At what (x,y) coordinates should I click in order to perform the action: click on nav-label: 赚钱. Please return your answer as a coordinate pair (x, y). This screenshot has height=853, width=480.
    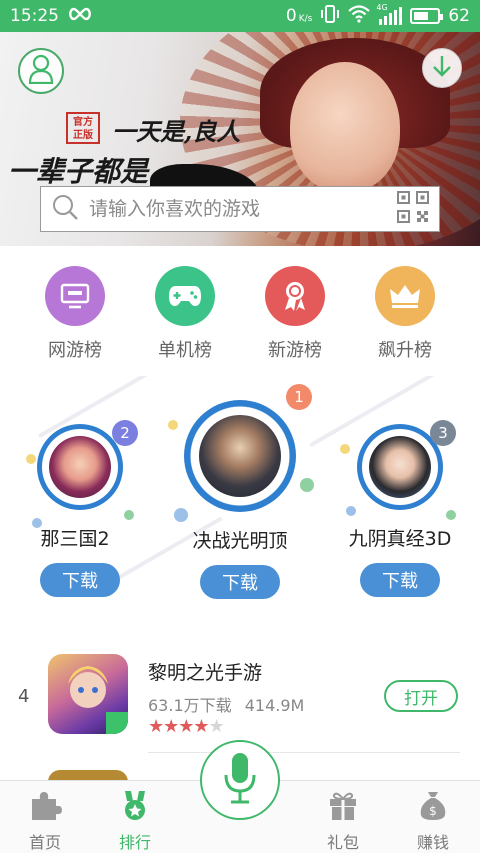
    Looking at the image, I should click on (432, 842).